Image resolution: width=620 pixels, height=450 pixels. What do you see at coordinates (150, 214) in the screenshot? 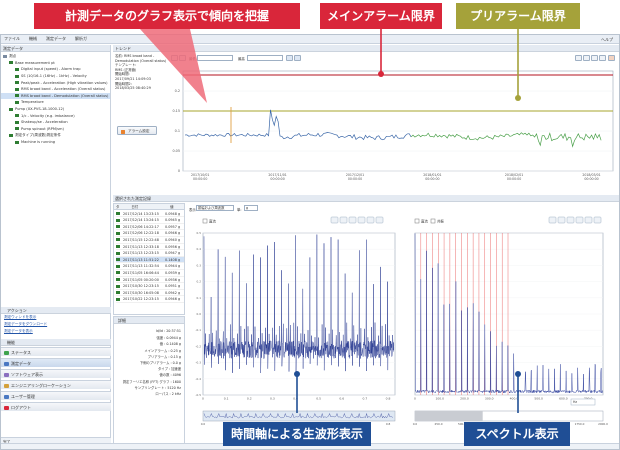
I see `record-row: 2017/12/14 13:23:15 0.0948 g` at bounding box center [150, 214].